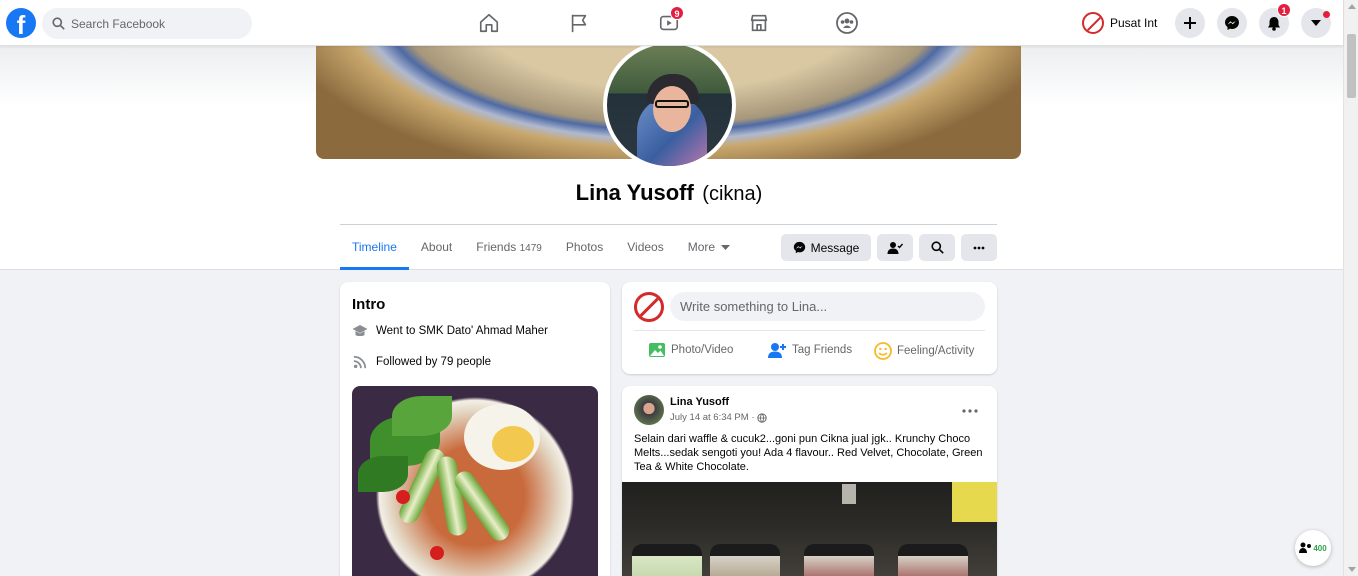  Describe the element at coordinates (360, 362) in the screenshot. I see `rss-icon` at that location.